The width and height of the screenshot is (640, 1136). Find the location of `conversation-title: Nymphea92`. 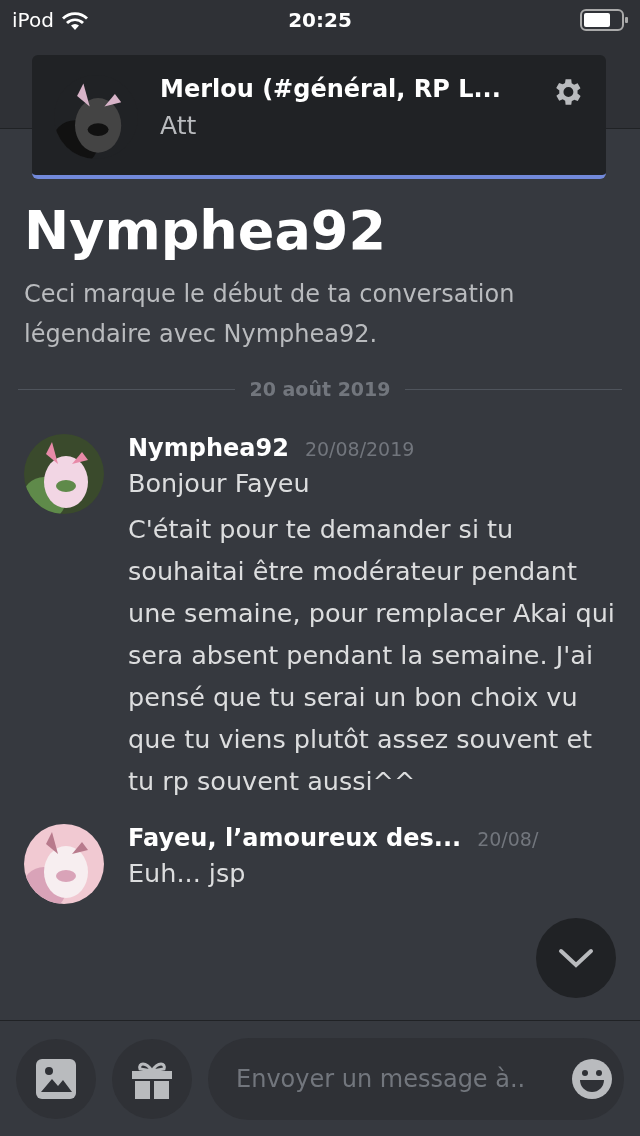

conversation-title: Nymphea92 is located at coordinates (205, 230).